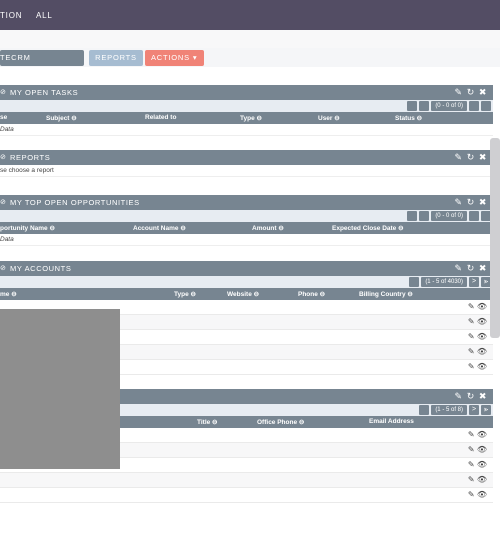 The height and width of the screenshot is (540, 500). I want to click on column-header: Title ⊖, so click(207, 422).